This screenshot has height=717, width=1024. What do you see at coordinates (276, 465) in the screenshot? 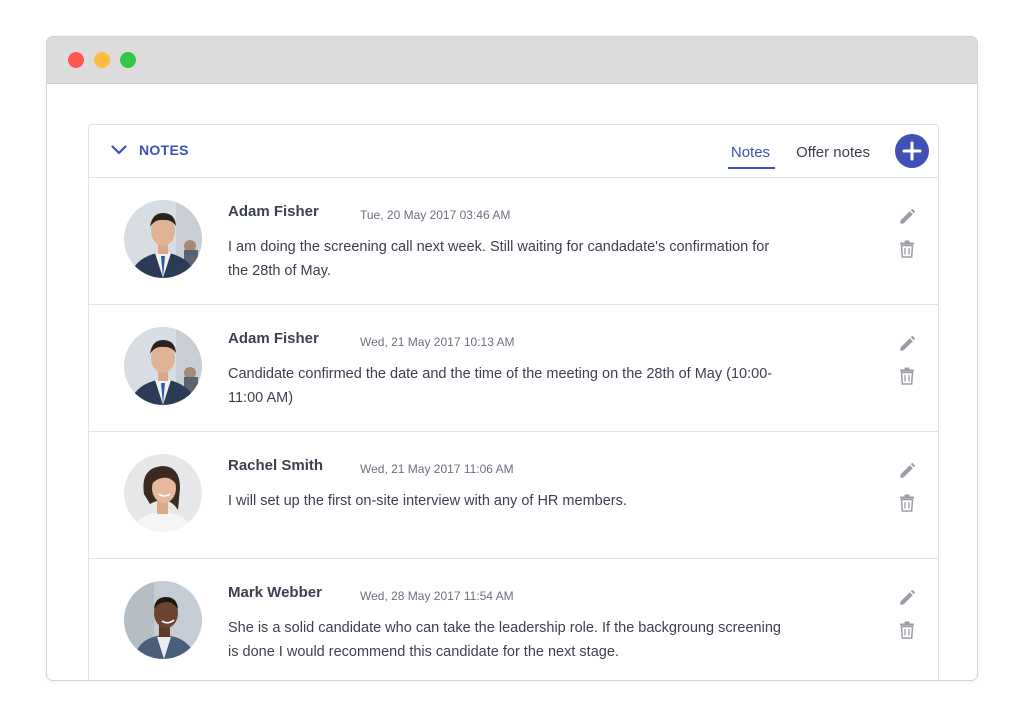
I see `note-author: Rachel Smith` at bounding box center [276, 465].